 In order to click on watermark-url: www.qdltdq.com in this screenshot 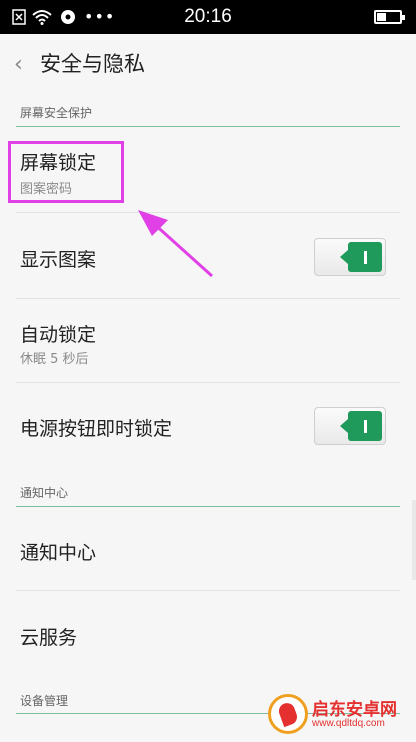, I will do `click(348, 723)`.